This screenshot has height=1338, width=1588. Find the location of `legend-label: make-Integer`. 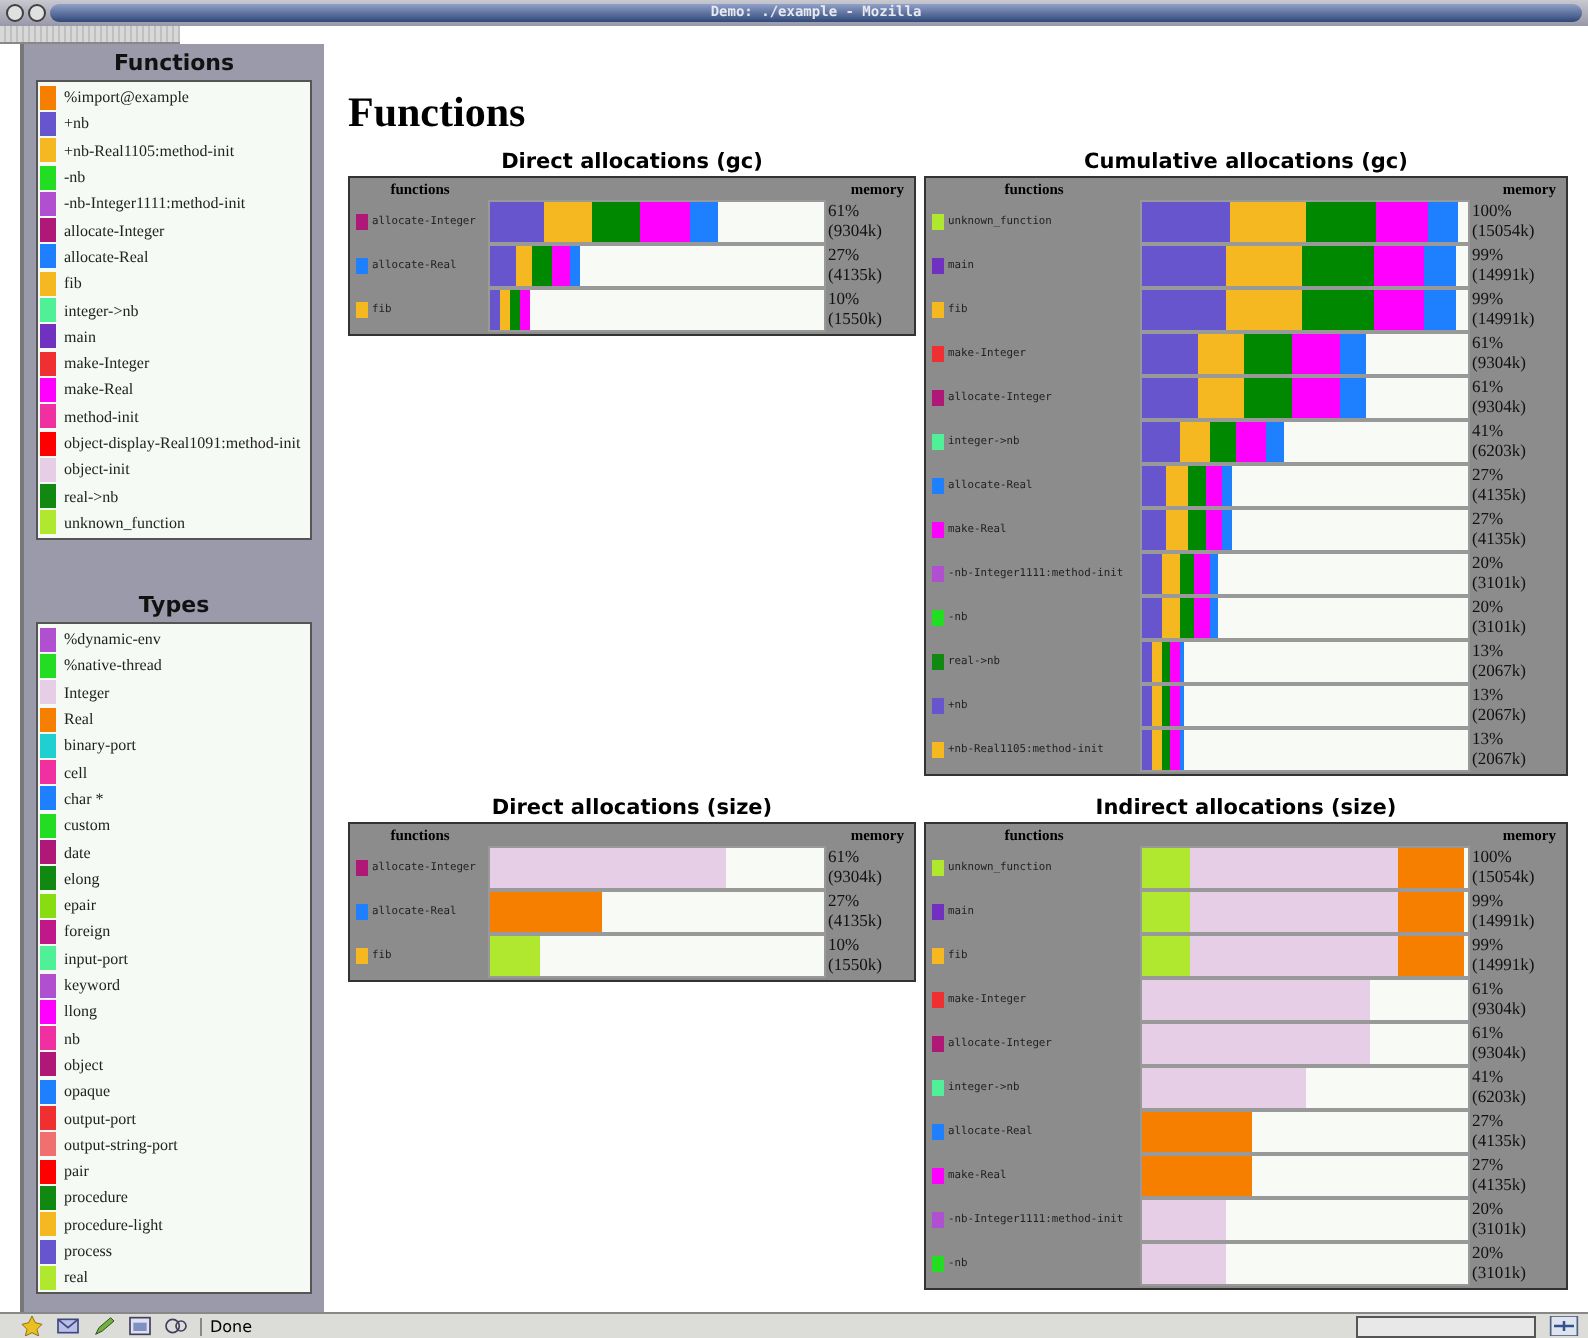

legend-label: make-Integer is located at coordinates (107, 363).